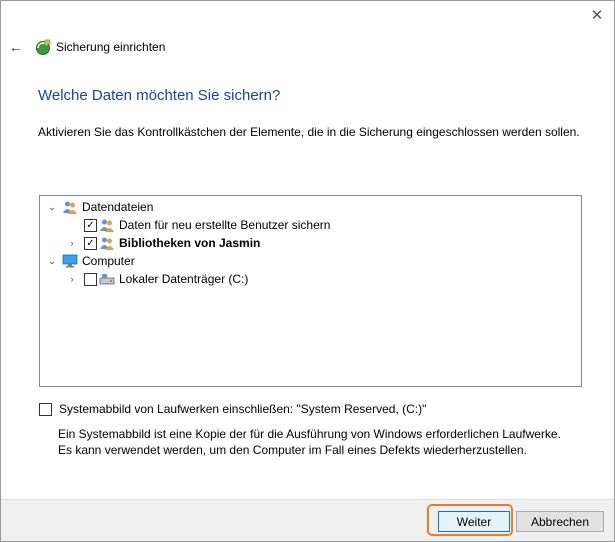 Image resolution: width=615 pixels, height=542 pixels. What do you see at coordinates (307, 520) in the screenshot?
I see `dialog-footer: Weiter Abbrechen` at bounding box center [307, 520].